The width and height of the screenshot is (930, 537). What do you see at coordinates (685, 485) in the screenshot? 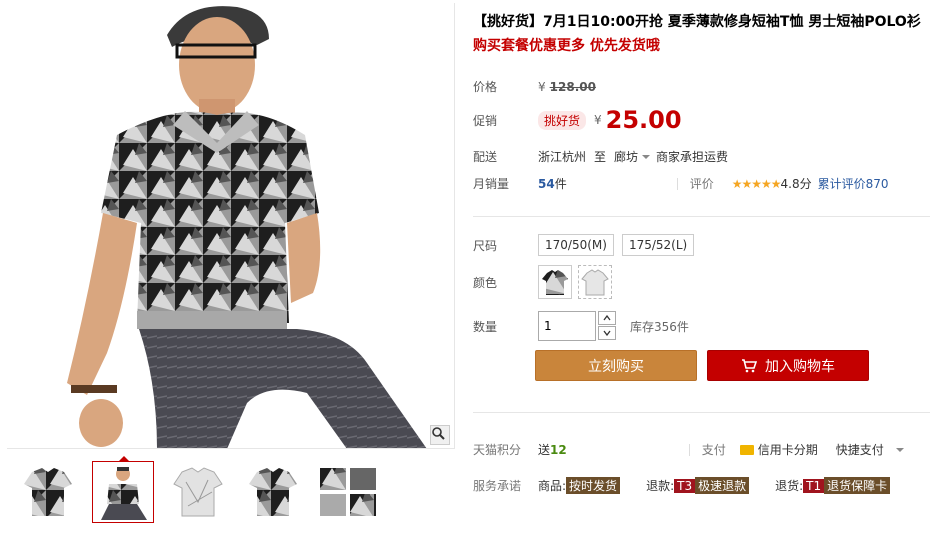
I see `t3-badge: T3` at bounding box center [685, 485].